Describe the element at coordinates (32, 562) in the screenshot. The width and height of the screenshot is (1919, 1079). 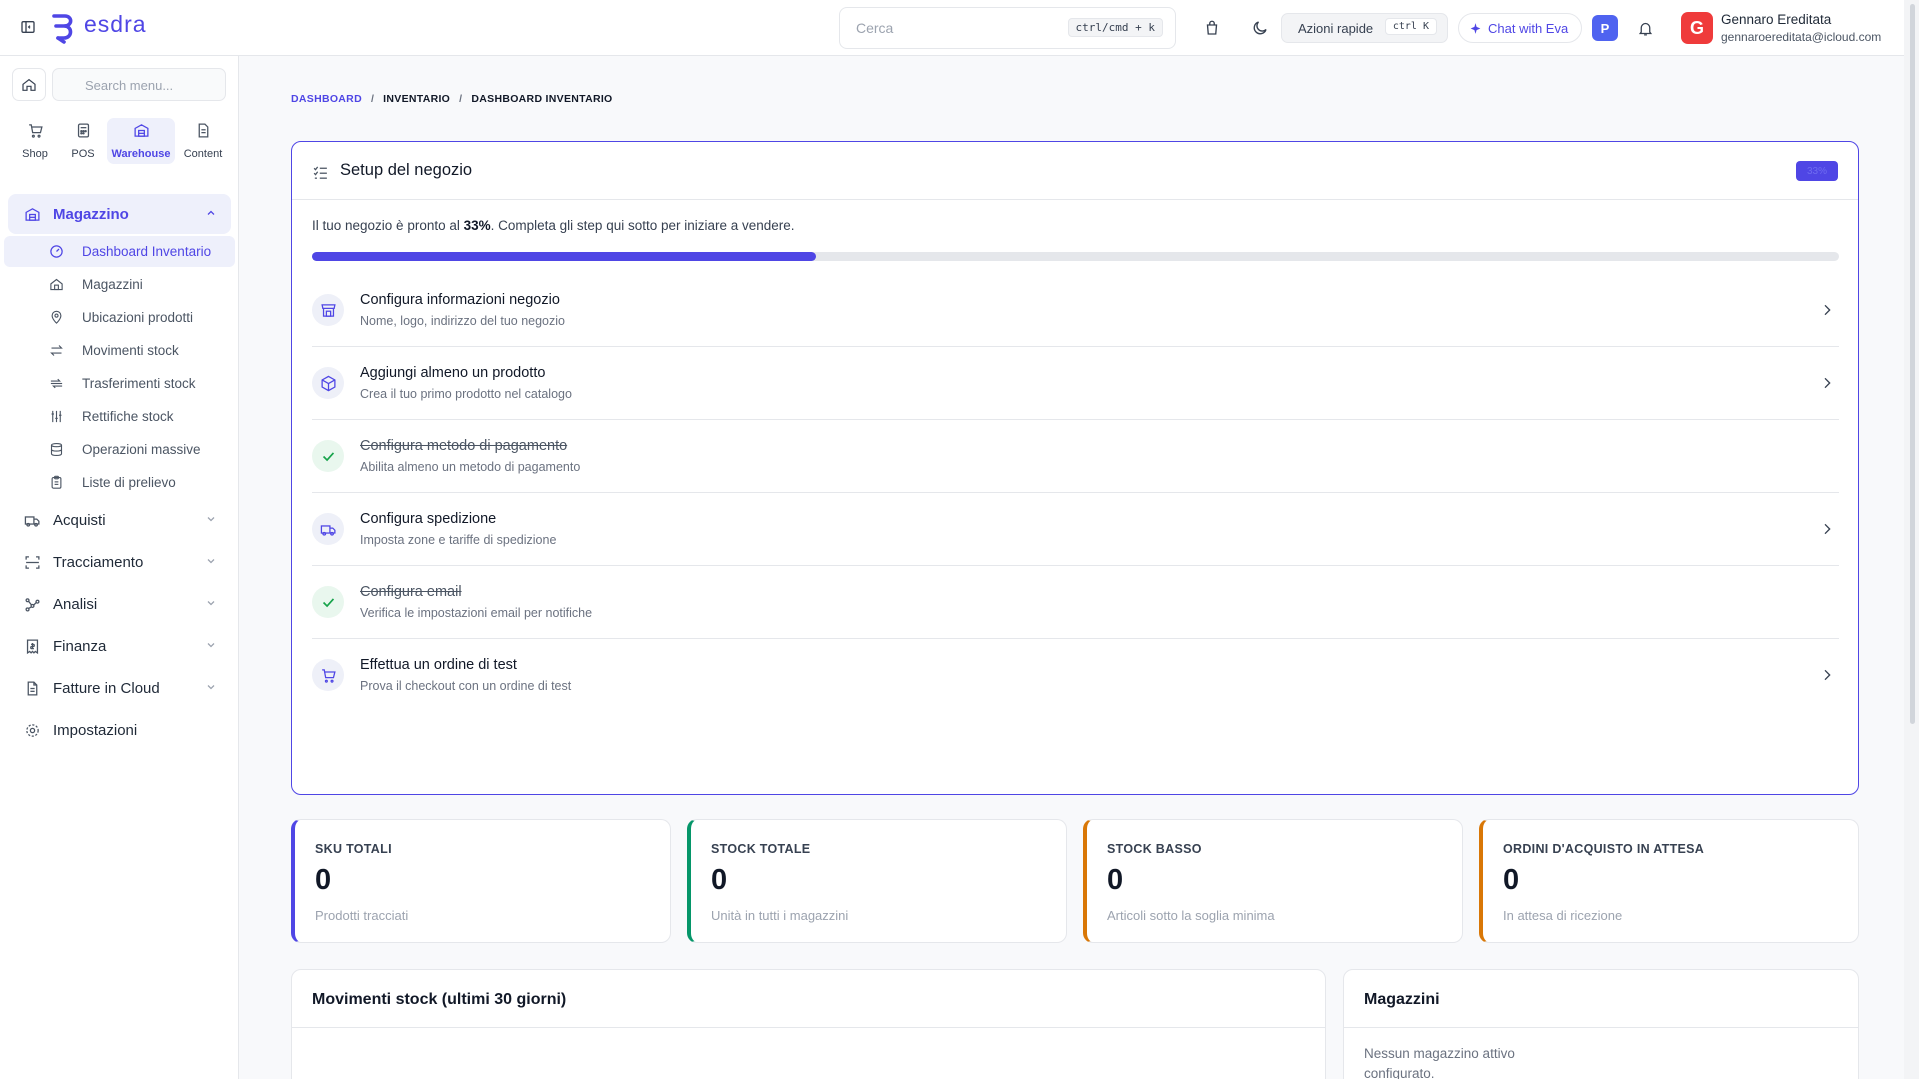
I see `scan-icon` at that location.